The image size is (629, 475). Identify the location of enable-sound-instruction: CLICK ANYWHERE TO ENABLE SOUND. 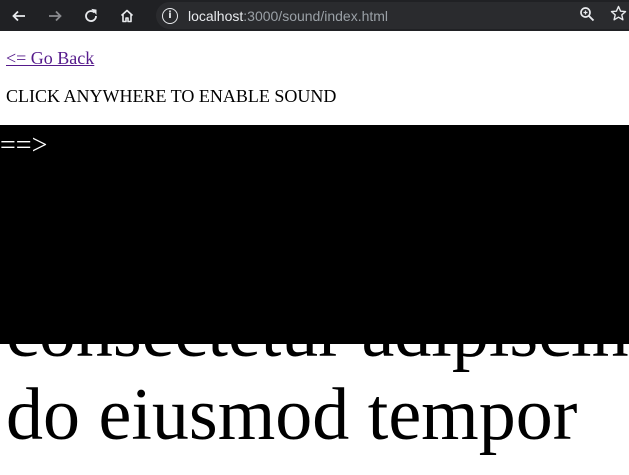
(171, 96).